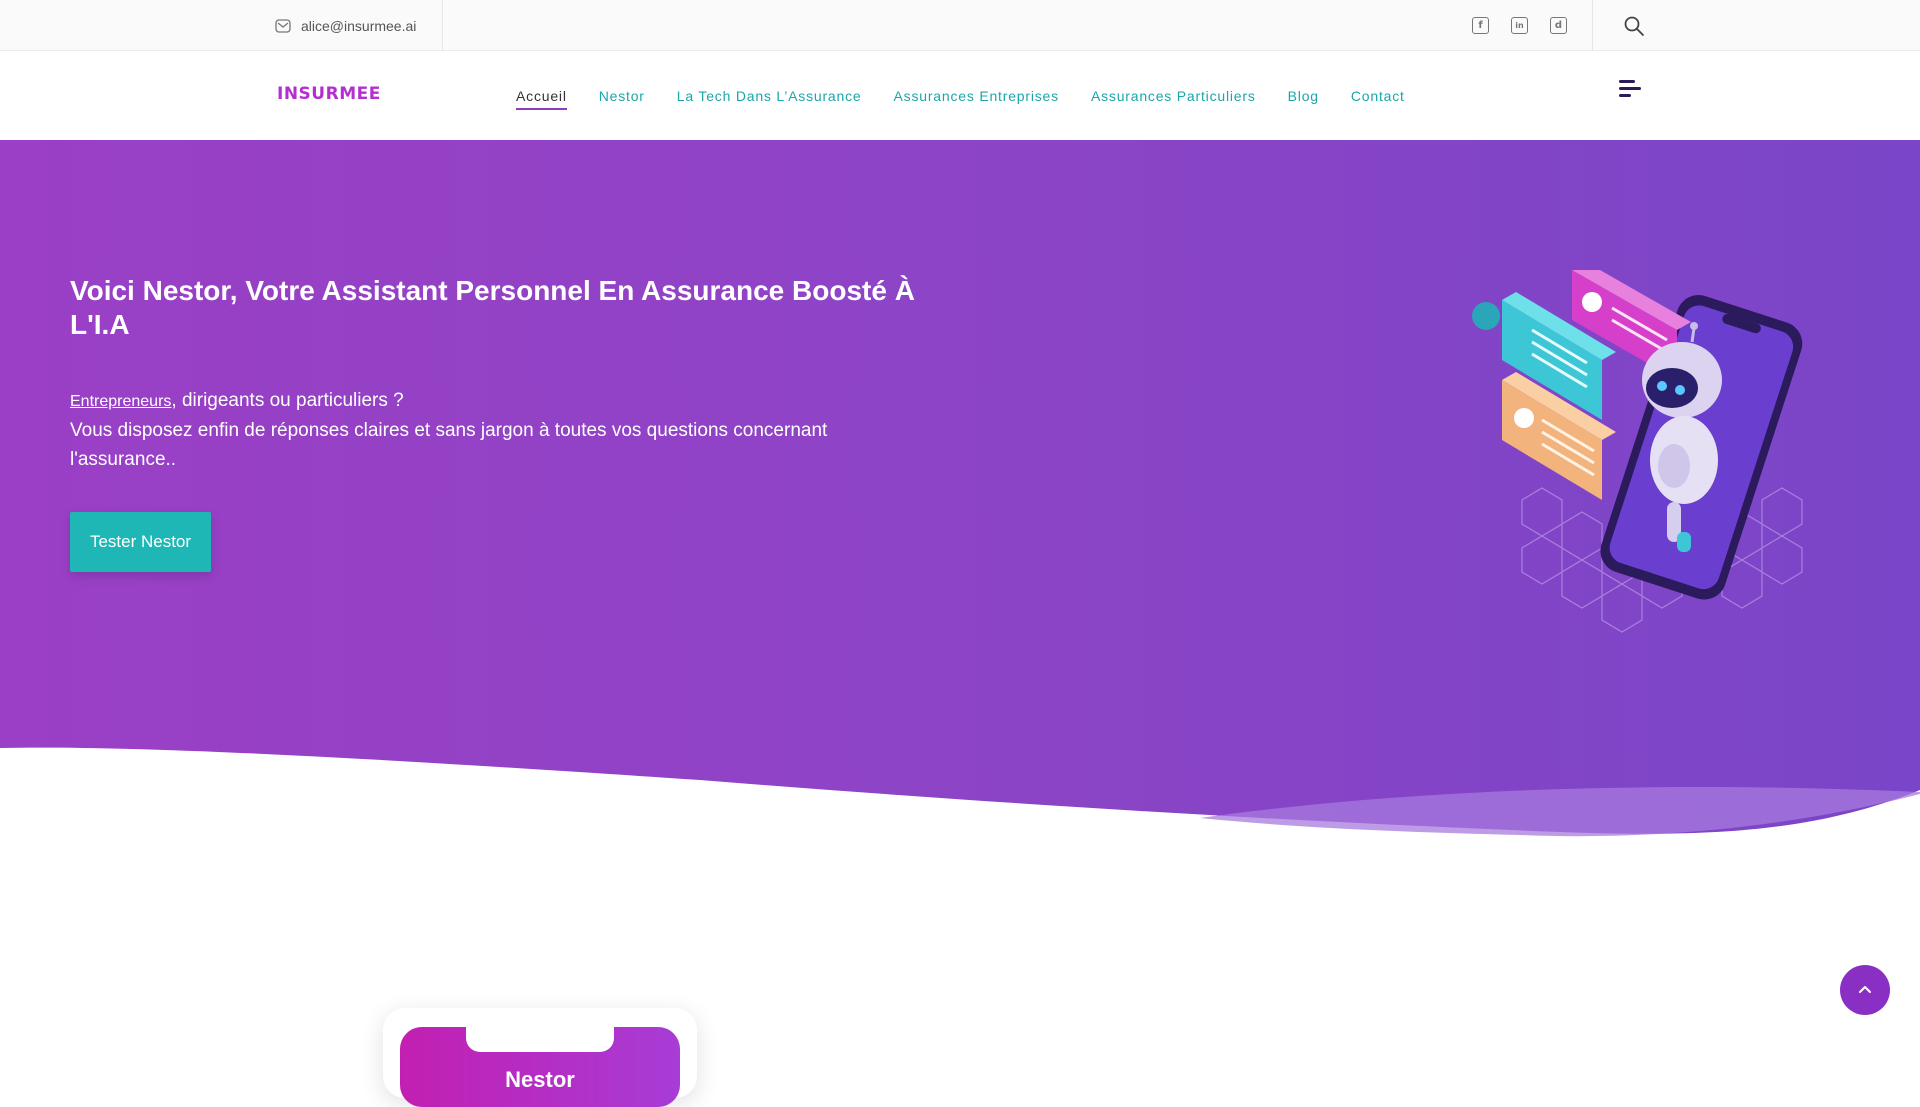 Image resolution: width=1920 pixels, height=1107 pixels. Describe the element at coordinates (1637, 451) in the screenshot. I see `robot-phone-illustration` at that location.